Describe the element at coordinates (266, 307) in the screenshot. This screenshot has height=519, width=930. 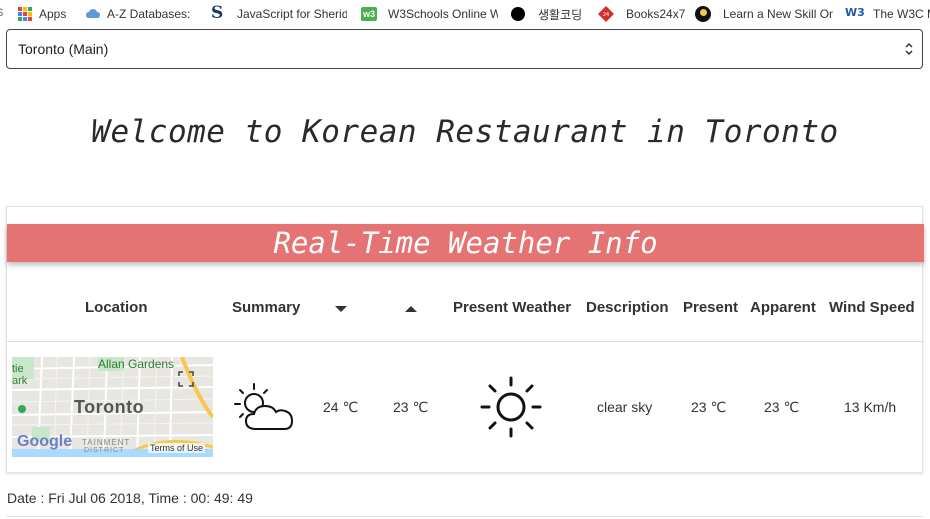
I see `header-summary: Summary` at that location.